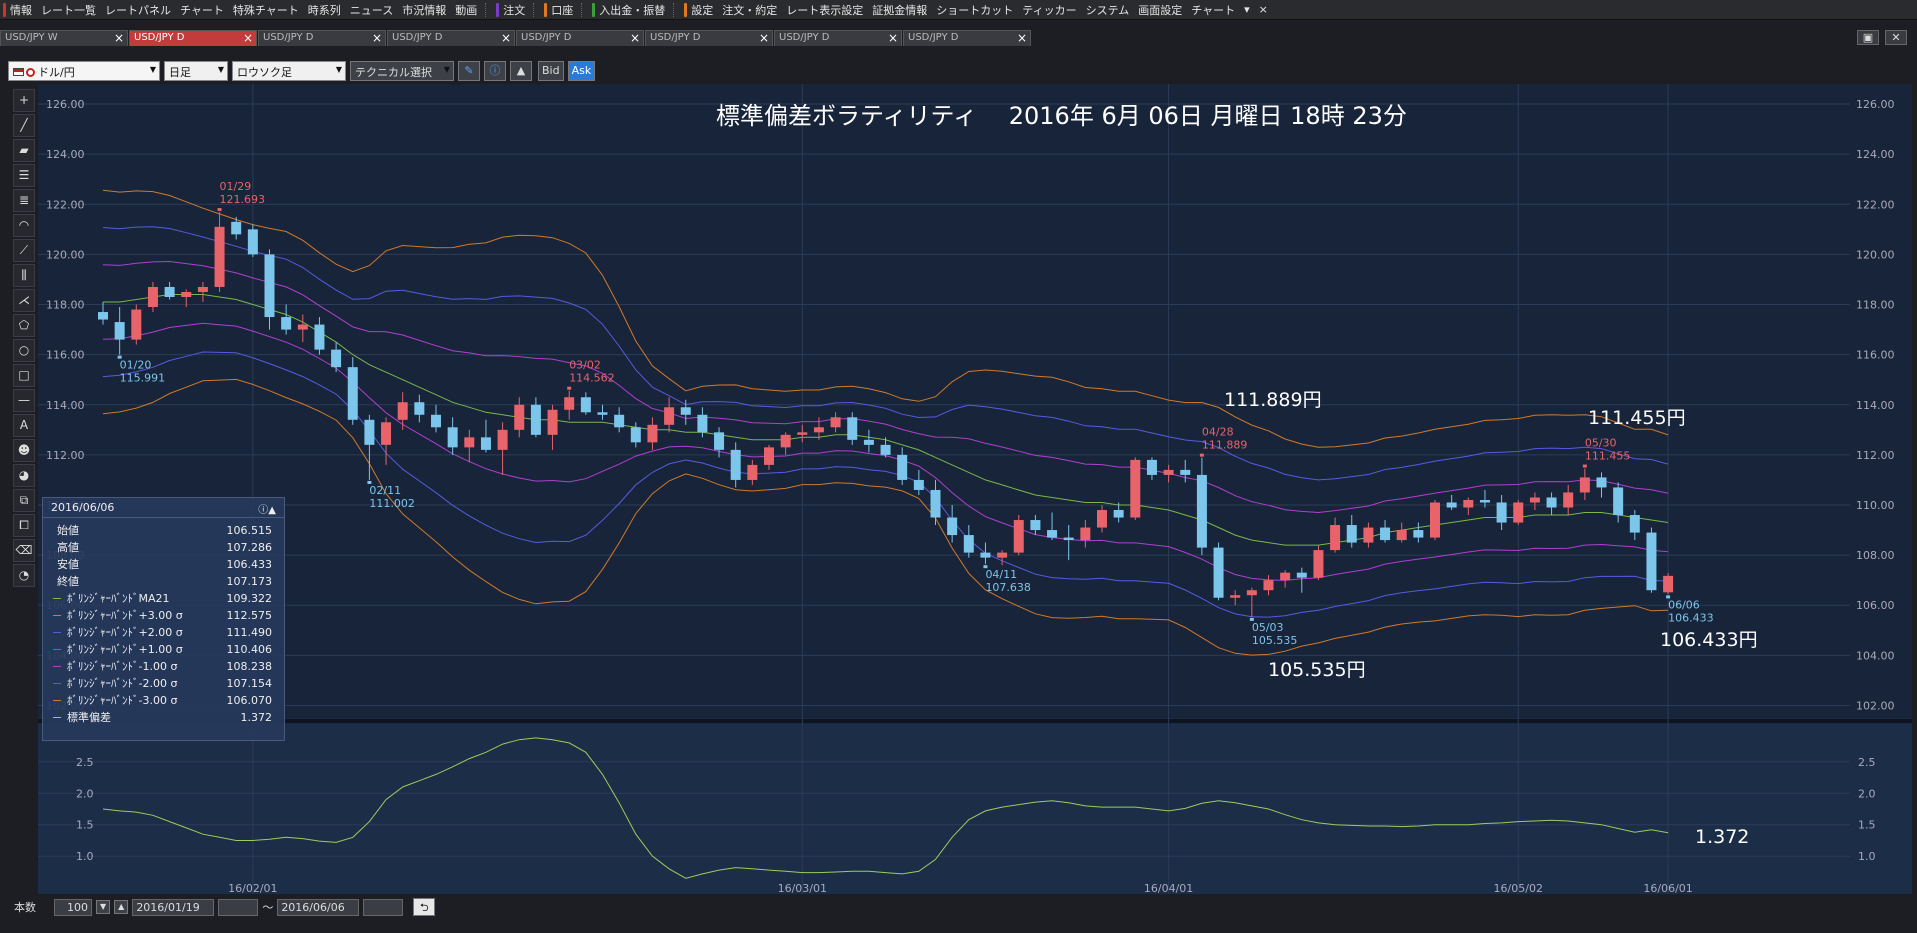 The image size is (1917, 933). I want to click on multi-lines-icon: ≣, so click(24, 200).